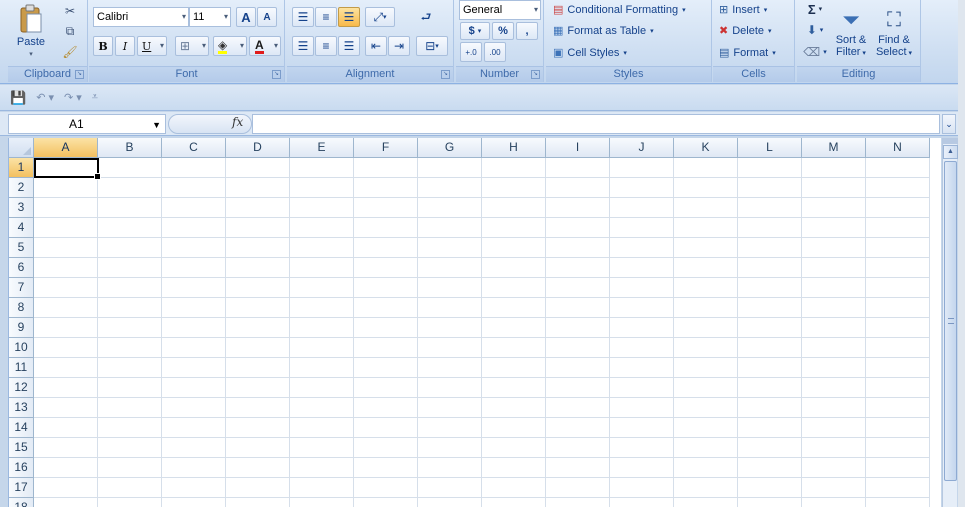  I want to click on bottom-align-button: ☰, so click(349, 17).